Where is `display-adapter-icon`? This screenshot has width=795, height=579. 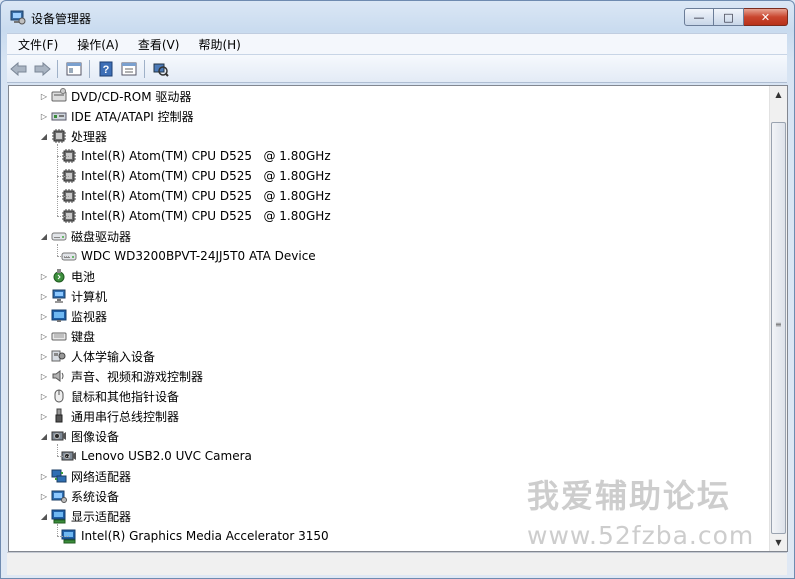 display-adapter-icon is located at coordinates (58, 516).